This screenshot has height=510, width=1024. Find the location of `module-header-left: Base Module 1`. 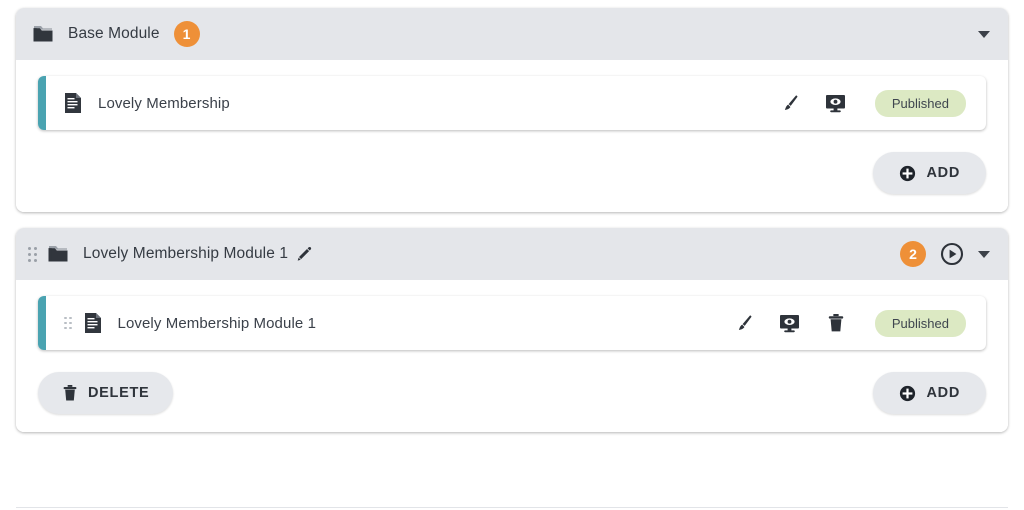

module-header-left: Base Module 1 is located at coordinates (505, 34).